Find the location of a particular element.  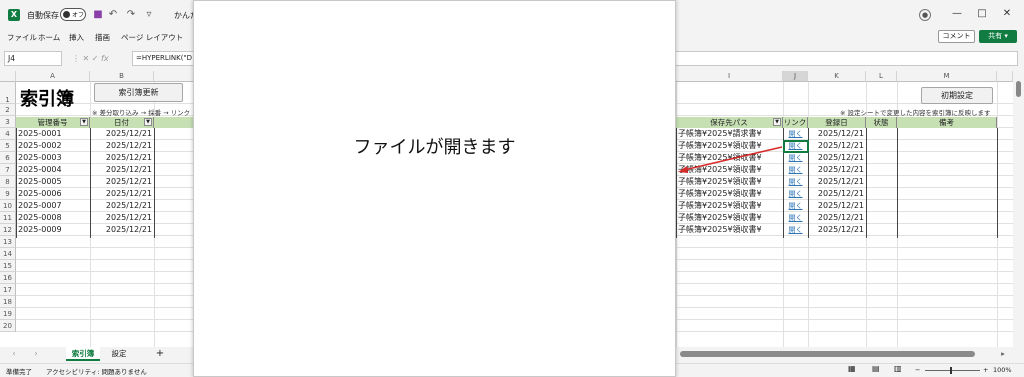

tab-sakuinbo: 索引簿 is located at coordinates (83, 354).